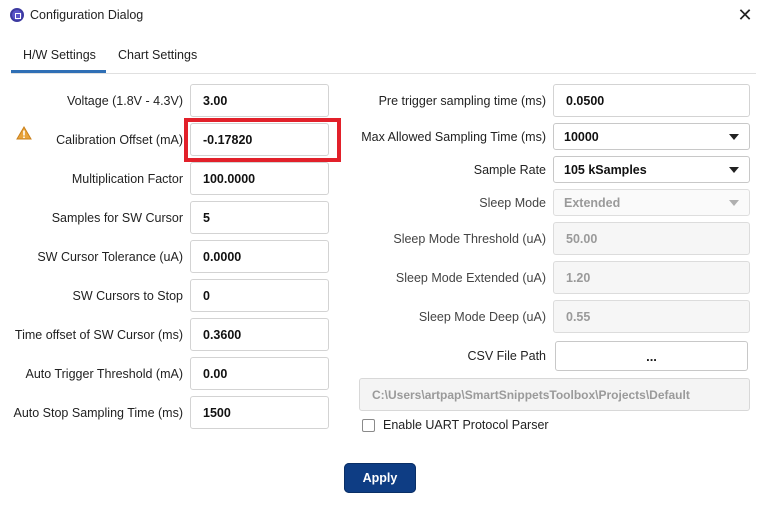 Image resolution: width=766 pixels, height=506 pixels. Describe the element at coordinates (259, 178) in the screenshot. I see `multiplication-factor-input: 100.0000` at that location.